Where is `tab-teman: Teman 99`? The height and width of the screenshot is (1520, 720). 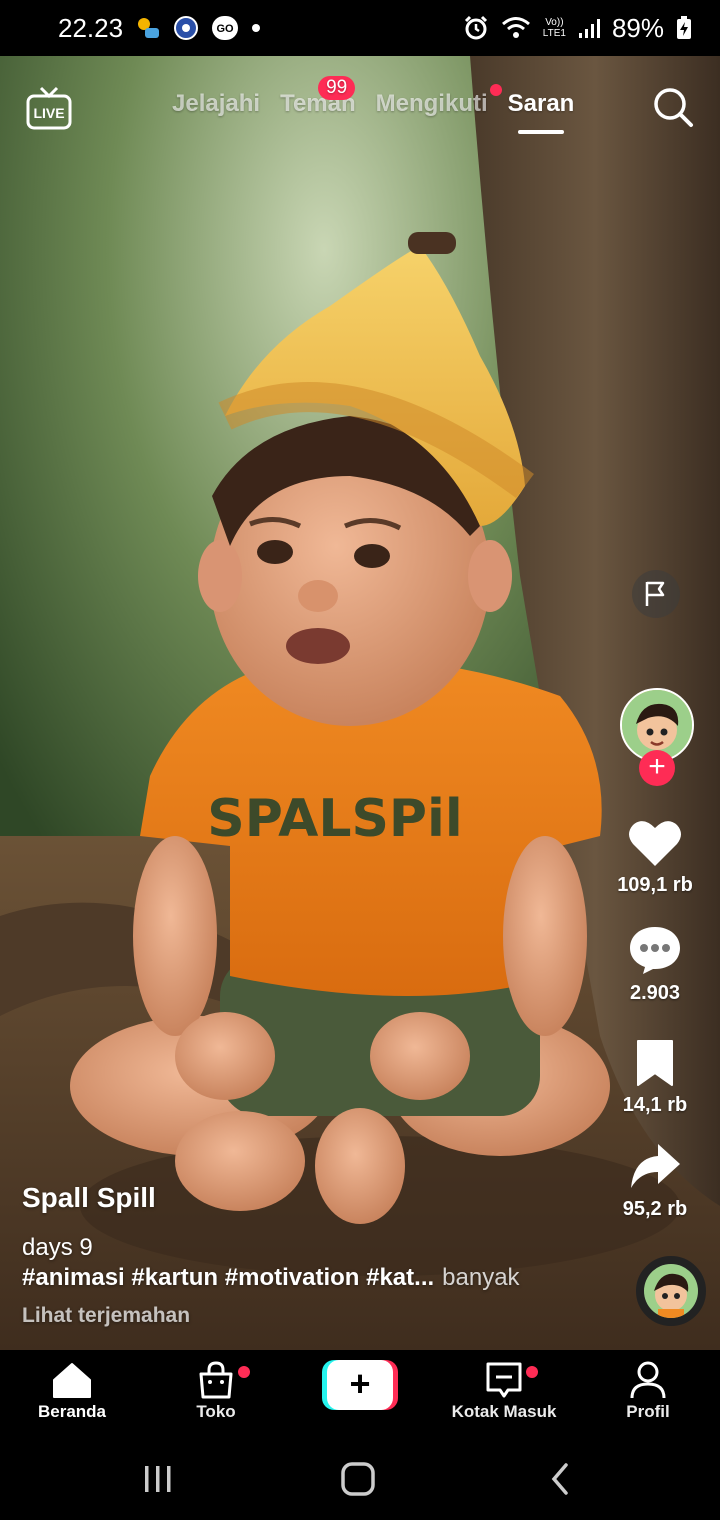
tab-teman: Teman 99 is located at coordinates (318, 97).